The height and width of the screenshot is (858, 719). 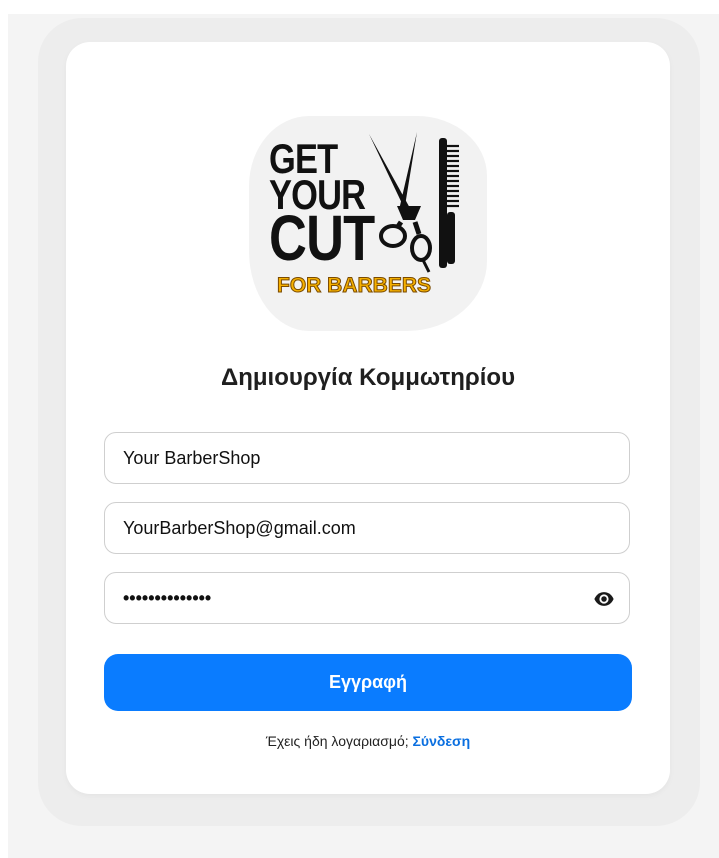 What do you see at coordinates (167, 598) in the screenshot?
I see `password-value: ••••••••••••••` at bounding box center [167, 598].